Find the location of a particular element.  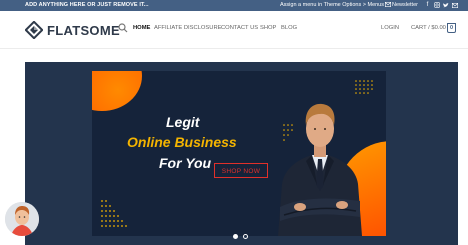

logo-text: FLATSOME is located at coordinates (83, 30).